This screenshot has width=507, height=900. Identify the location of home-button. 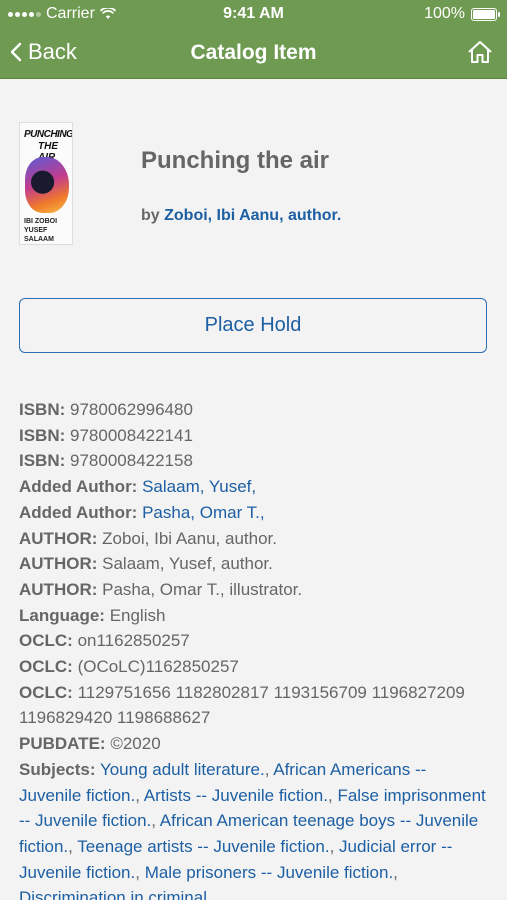
(480, 54).